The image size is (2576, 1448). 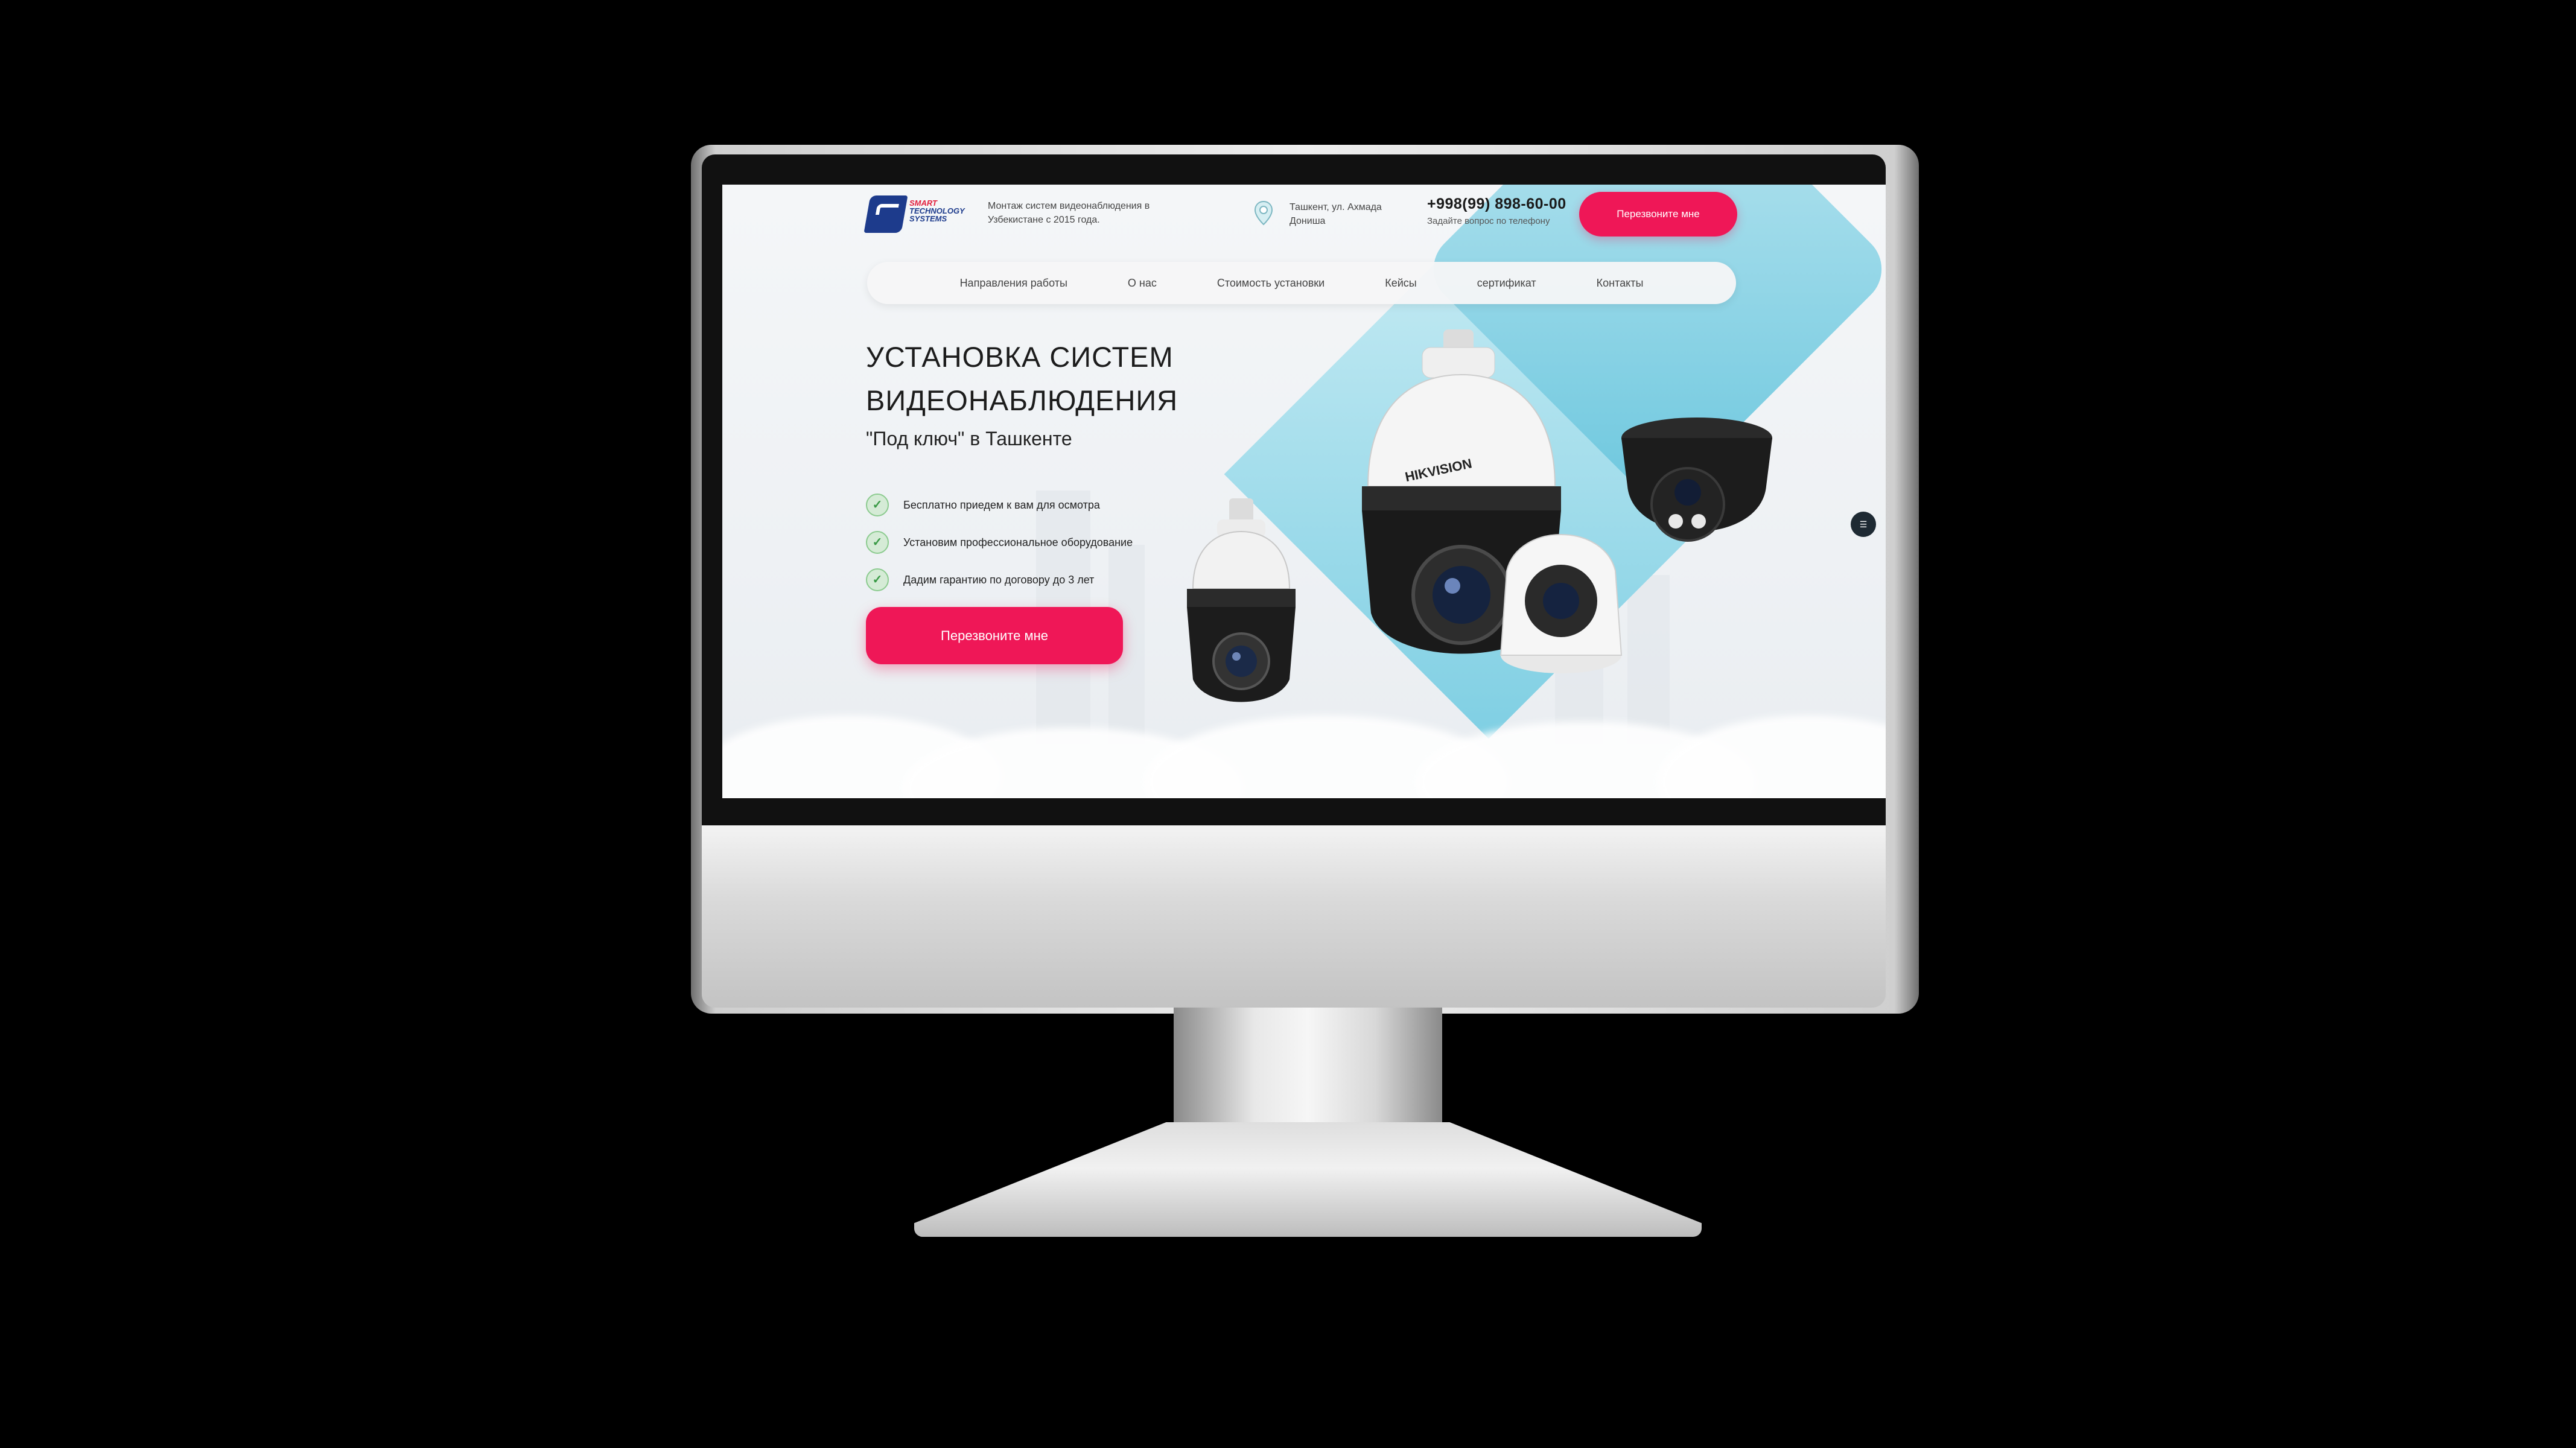 I want to click on turret-camera-white-image, so click(x=1561, y=603).